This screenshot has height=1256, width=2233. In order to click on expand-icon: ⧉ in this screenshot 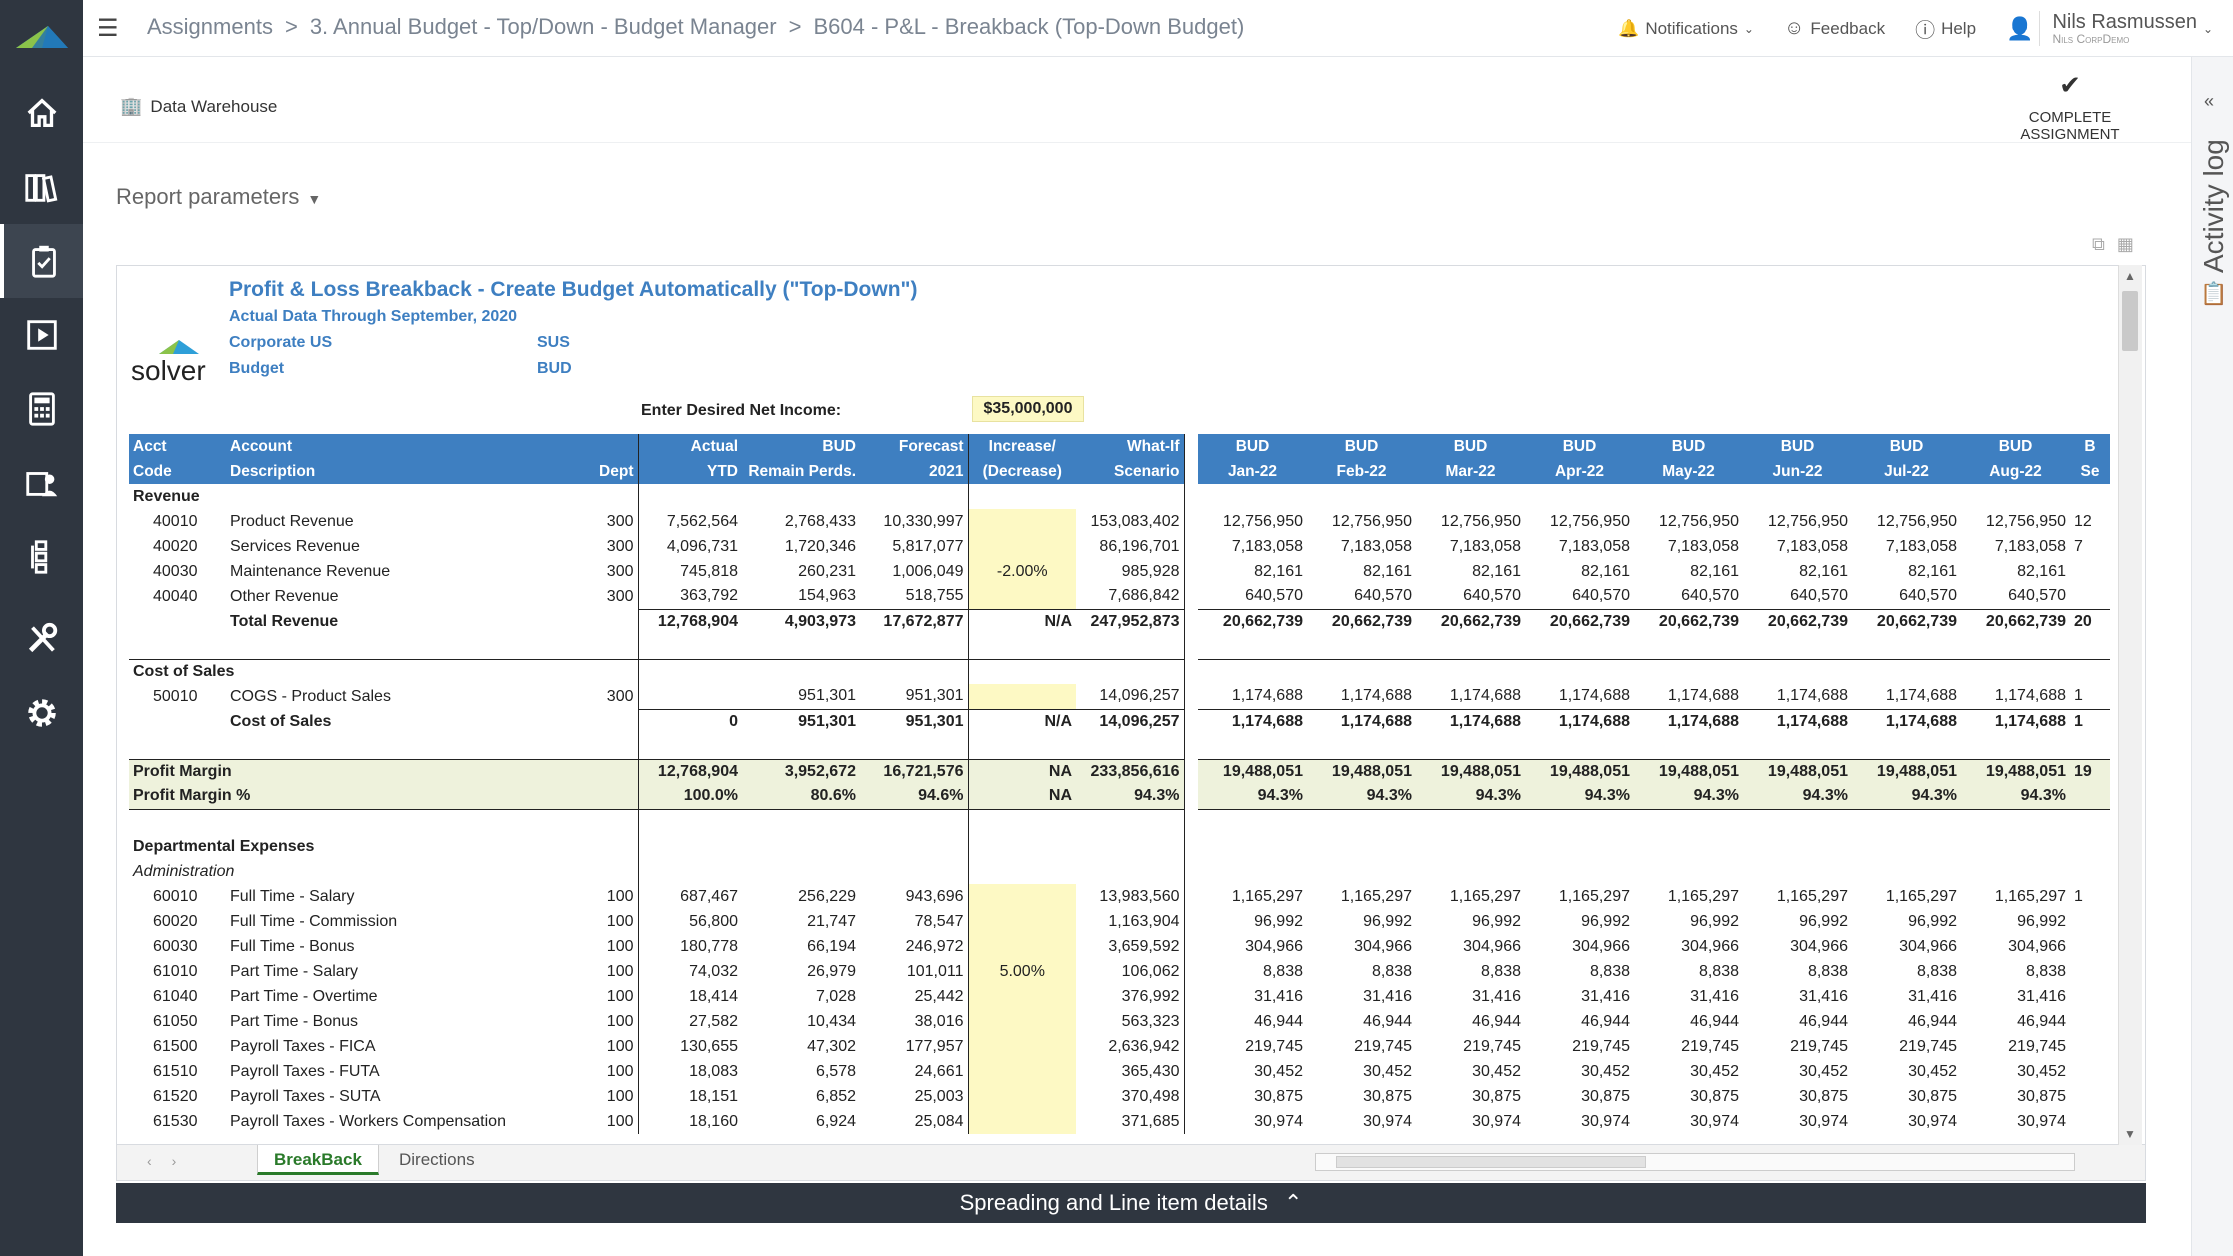, I will do `click(2098, 244)`.